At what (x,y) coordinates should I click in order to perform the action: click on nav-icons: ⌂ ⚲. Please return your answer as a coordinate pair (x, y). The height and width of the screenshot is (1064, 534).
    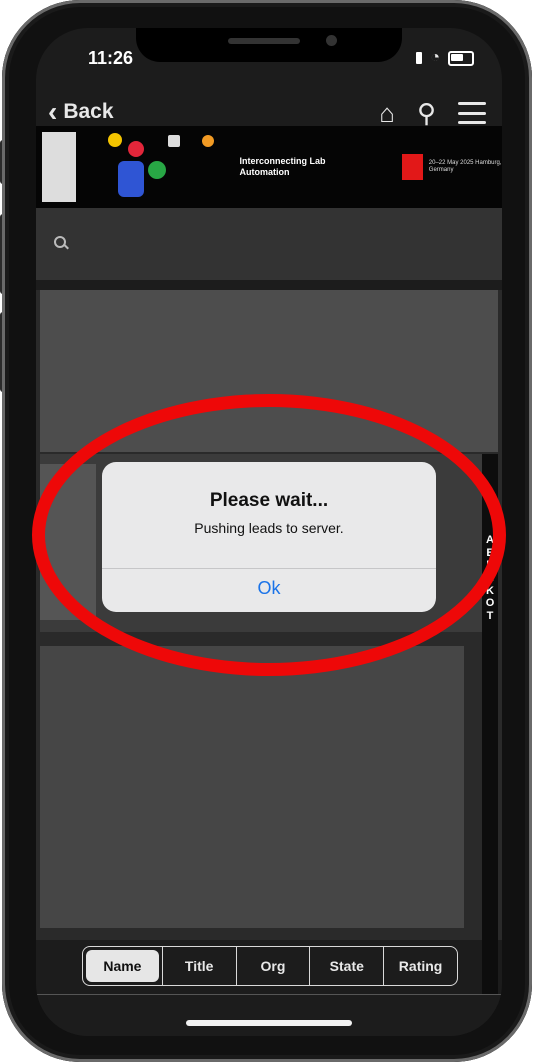
    Looking at the image, I should click on (432, 113).